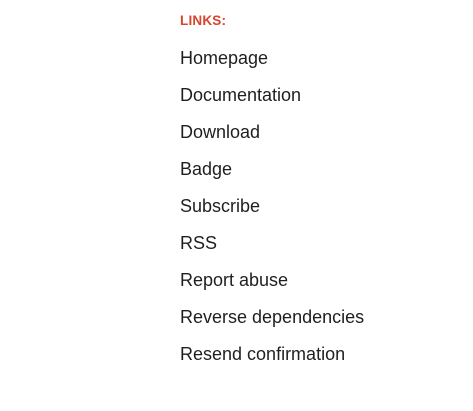  I want to click on list-item: Badge, so click(272, 174).